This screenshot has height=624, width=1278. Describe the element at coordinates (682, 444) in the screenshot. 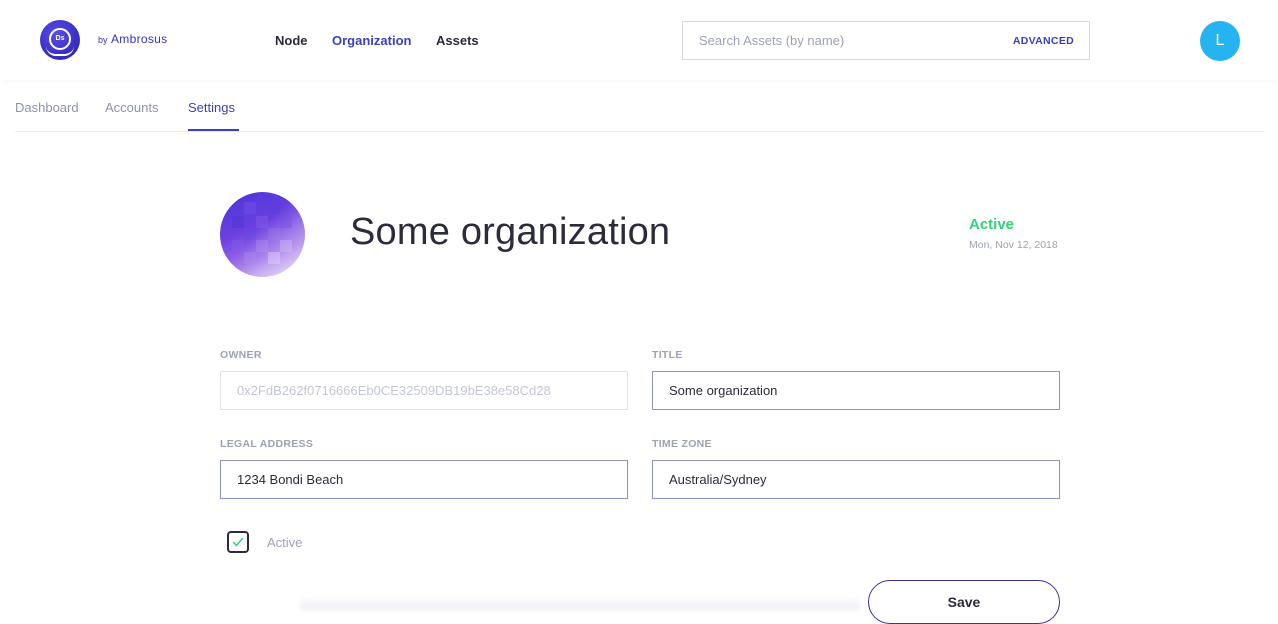

I see `time-zone-label: TIME ZONE` at that location.